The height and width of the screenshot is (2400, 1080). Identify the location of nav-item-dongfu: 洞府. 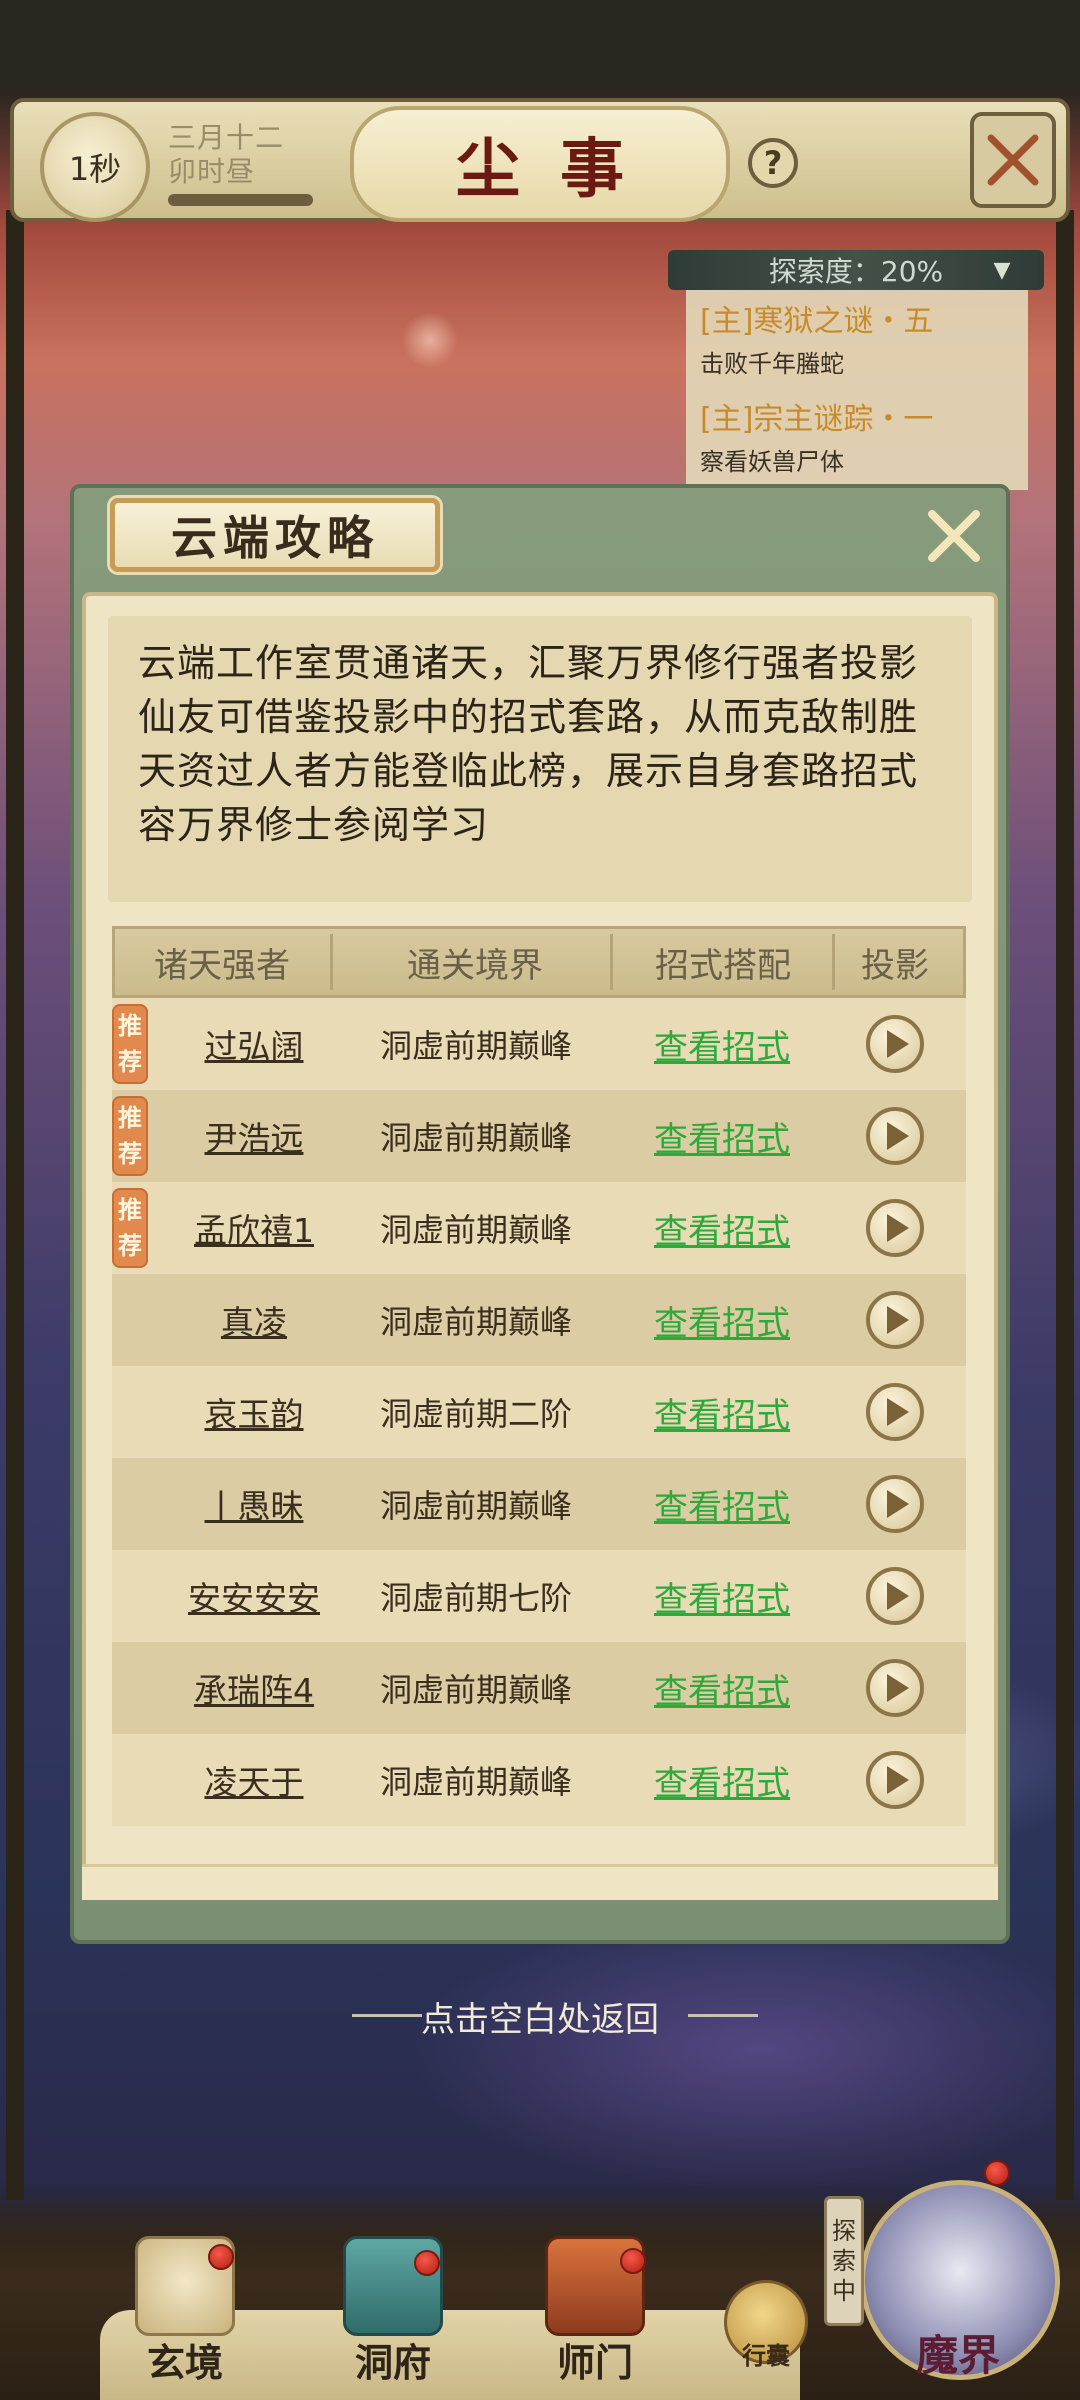
(393, 2316).